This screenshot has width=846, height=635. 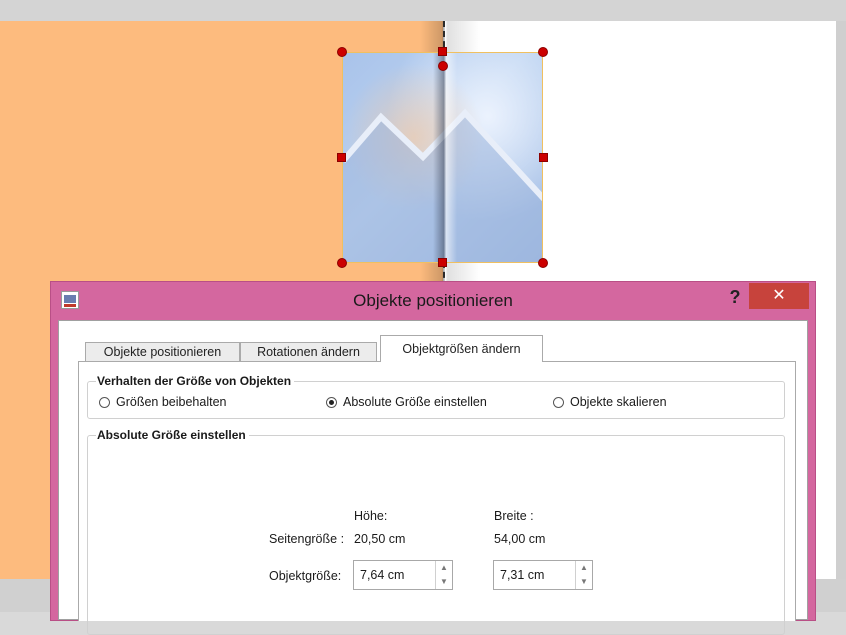 What do you see at coordinates (445, 157) in the screenshot?
I see `object-spine-fold` at bounding box center [445, 157].